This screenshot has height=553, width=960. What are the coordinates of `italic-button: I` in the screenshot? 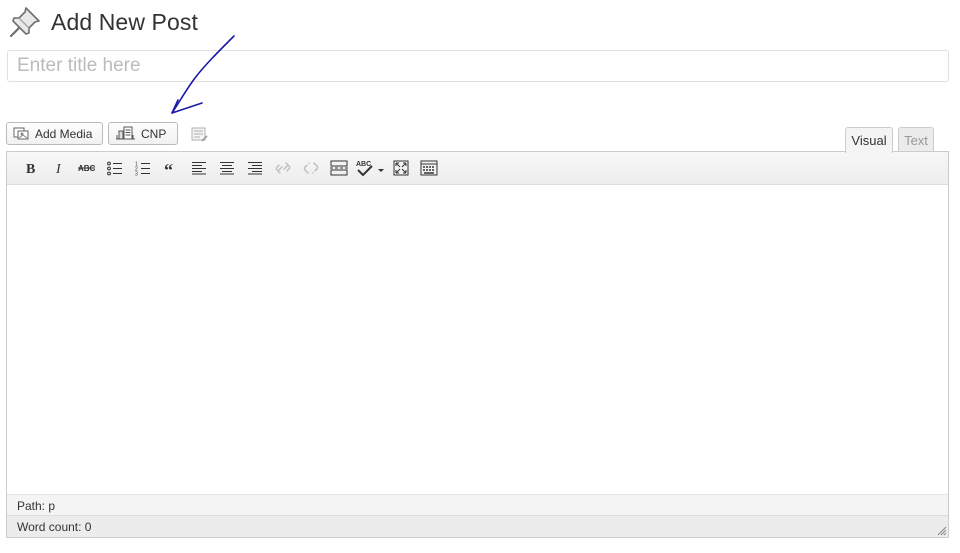 It's located at (59, 168).